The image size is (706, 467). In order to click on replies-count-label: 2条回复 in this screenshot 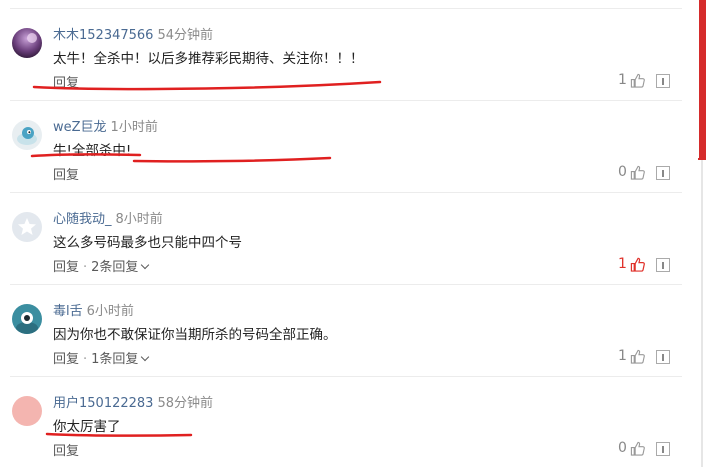, I will do `click(115, 267)`.